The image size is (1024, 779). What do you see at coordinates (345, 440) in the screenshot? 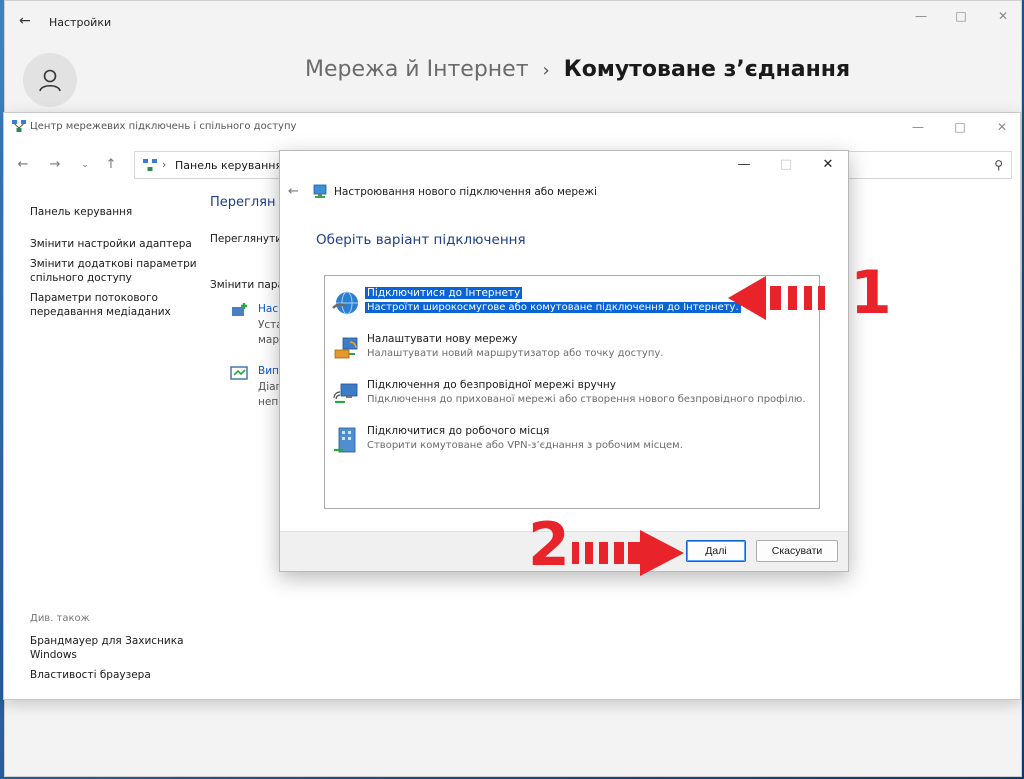
I see `workplace-icon` at bounding box center [345, 440].